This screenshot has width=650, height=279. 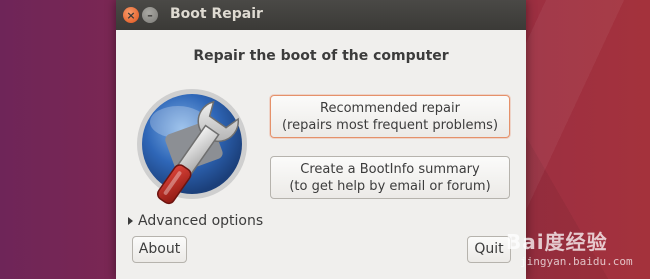 I want to click on window-title: Boot Repair, so click(x=216, y=14).